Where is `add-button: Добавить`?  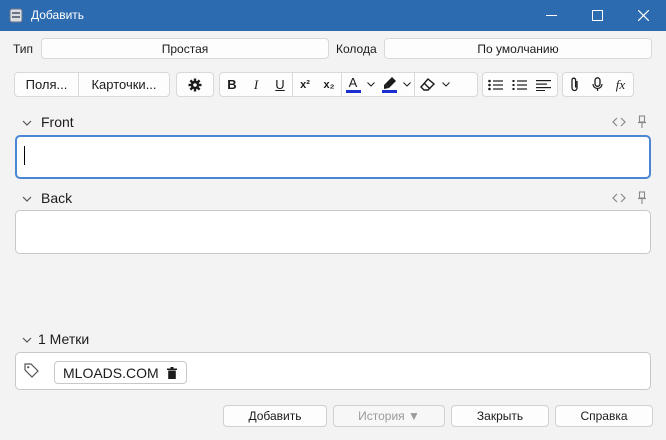
add-button: Добавить is located at coordinates (275, 416).